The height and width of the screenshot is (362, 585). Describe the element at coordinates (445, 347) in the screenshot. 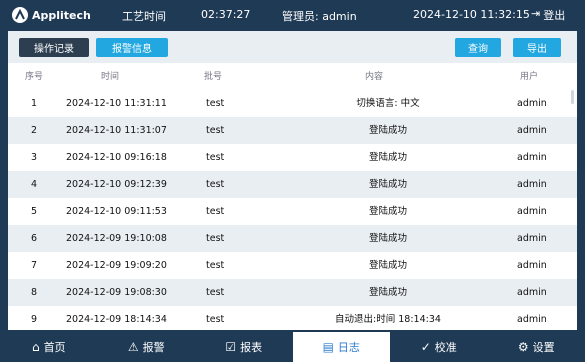

I see `nav-item-label: 校准` at that location.